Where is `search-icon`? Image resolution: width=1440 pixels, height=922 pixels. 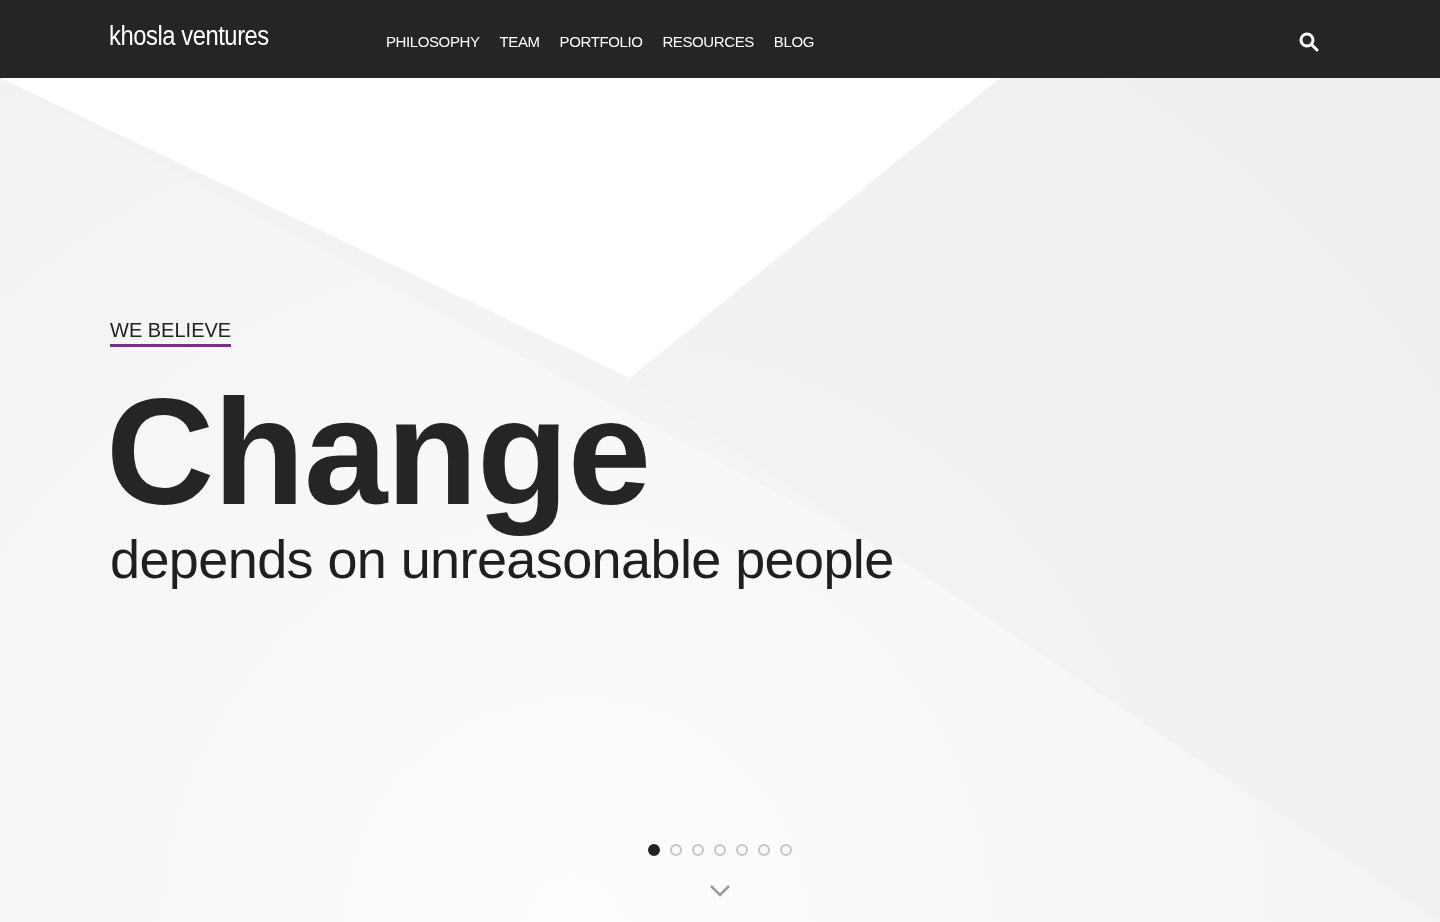
search-icon is located at coordinates (1309, 42).